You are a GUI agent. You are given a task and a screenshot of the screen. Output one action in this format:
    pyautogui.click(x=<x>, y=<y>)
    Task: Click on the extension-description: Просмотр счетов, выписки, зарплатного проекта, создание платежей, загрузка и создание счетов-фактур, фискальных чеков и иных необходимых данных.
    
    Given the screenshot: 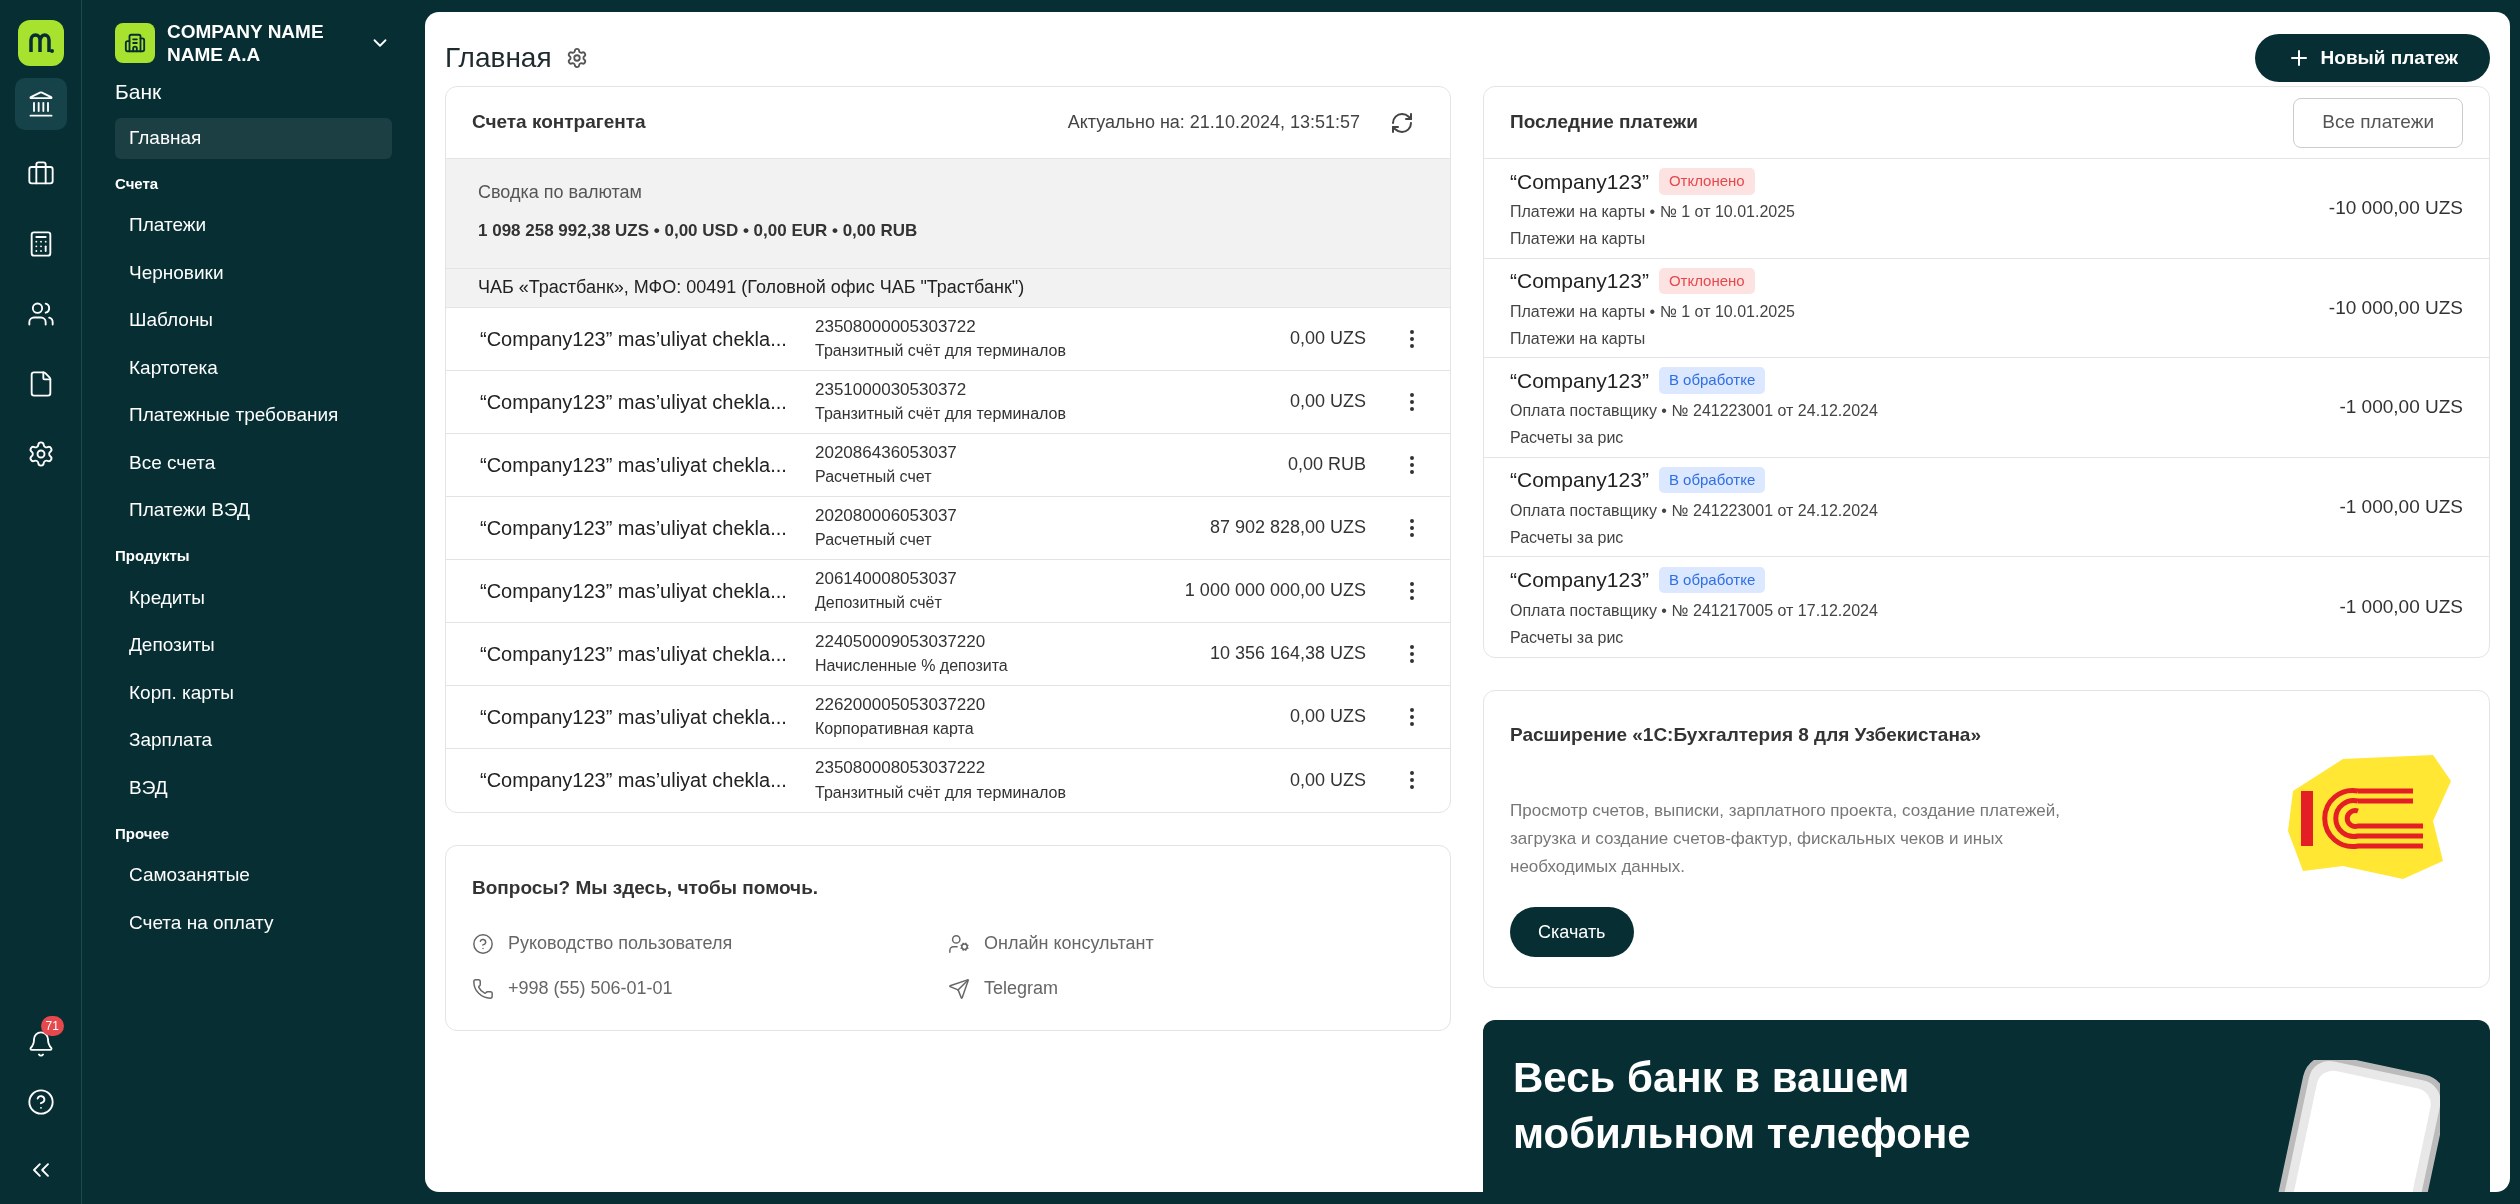 What is the action you would take?
    pyautogui.click(x=1785, y=839)
    